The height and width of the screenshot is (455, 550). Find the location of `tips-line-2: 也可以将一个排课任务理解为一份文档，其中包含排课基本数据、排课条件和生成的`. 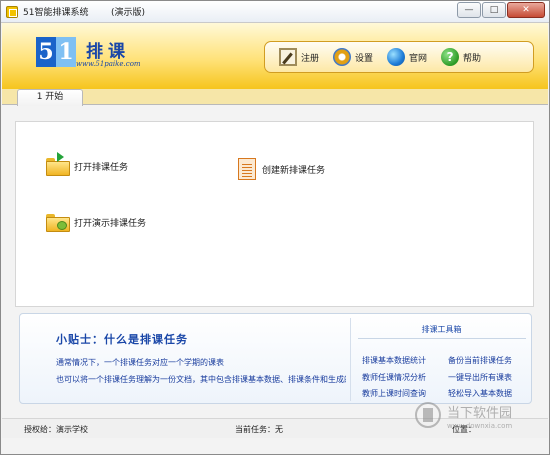

tips-line-2: 也可以将一个排课任务理解为一份文档，其中包含排课基本数据、排课条件和生成的 is located at coordinates (201, 379).